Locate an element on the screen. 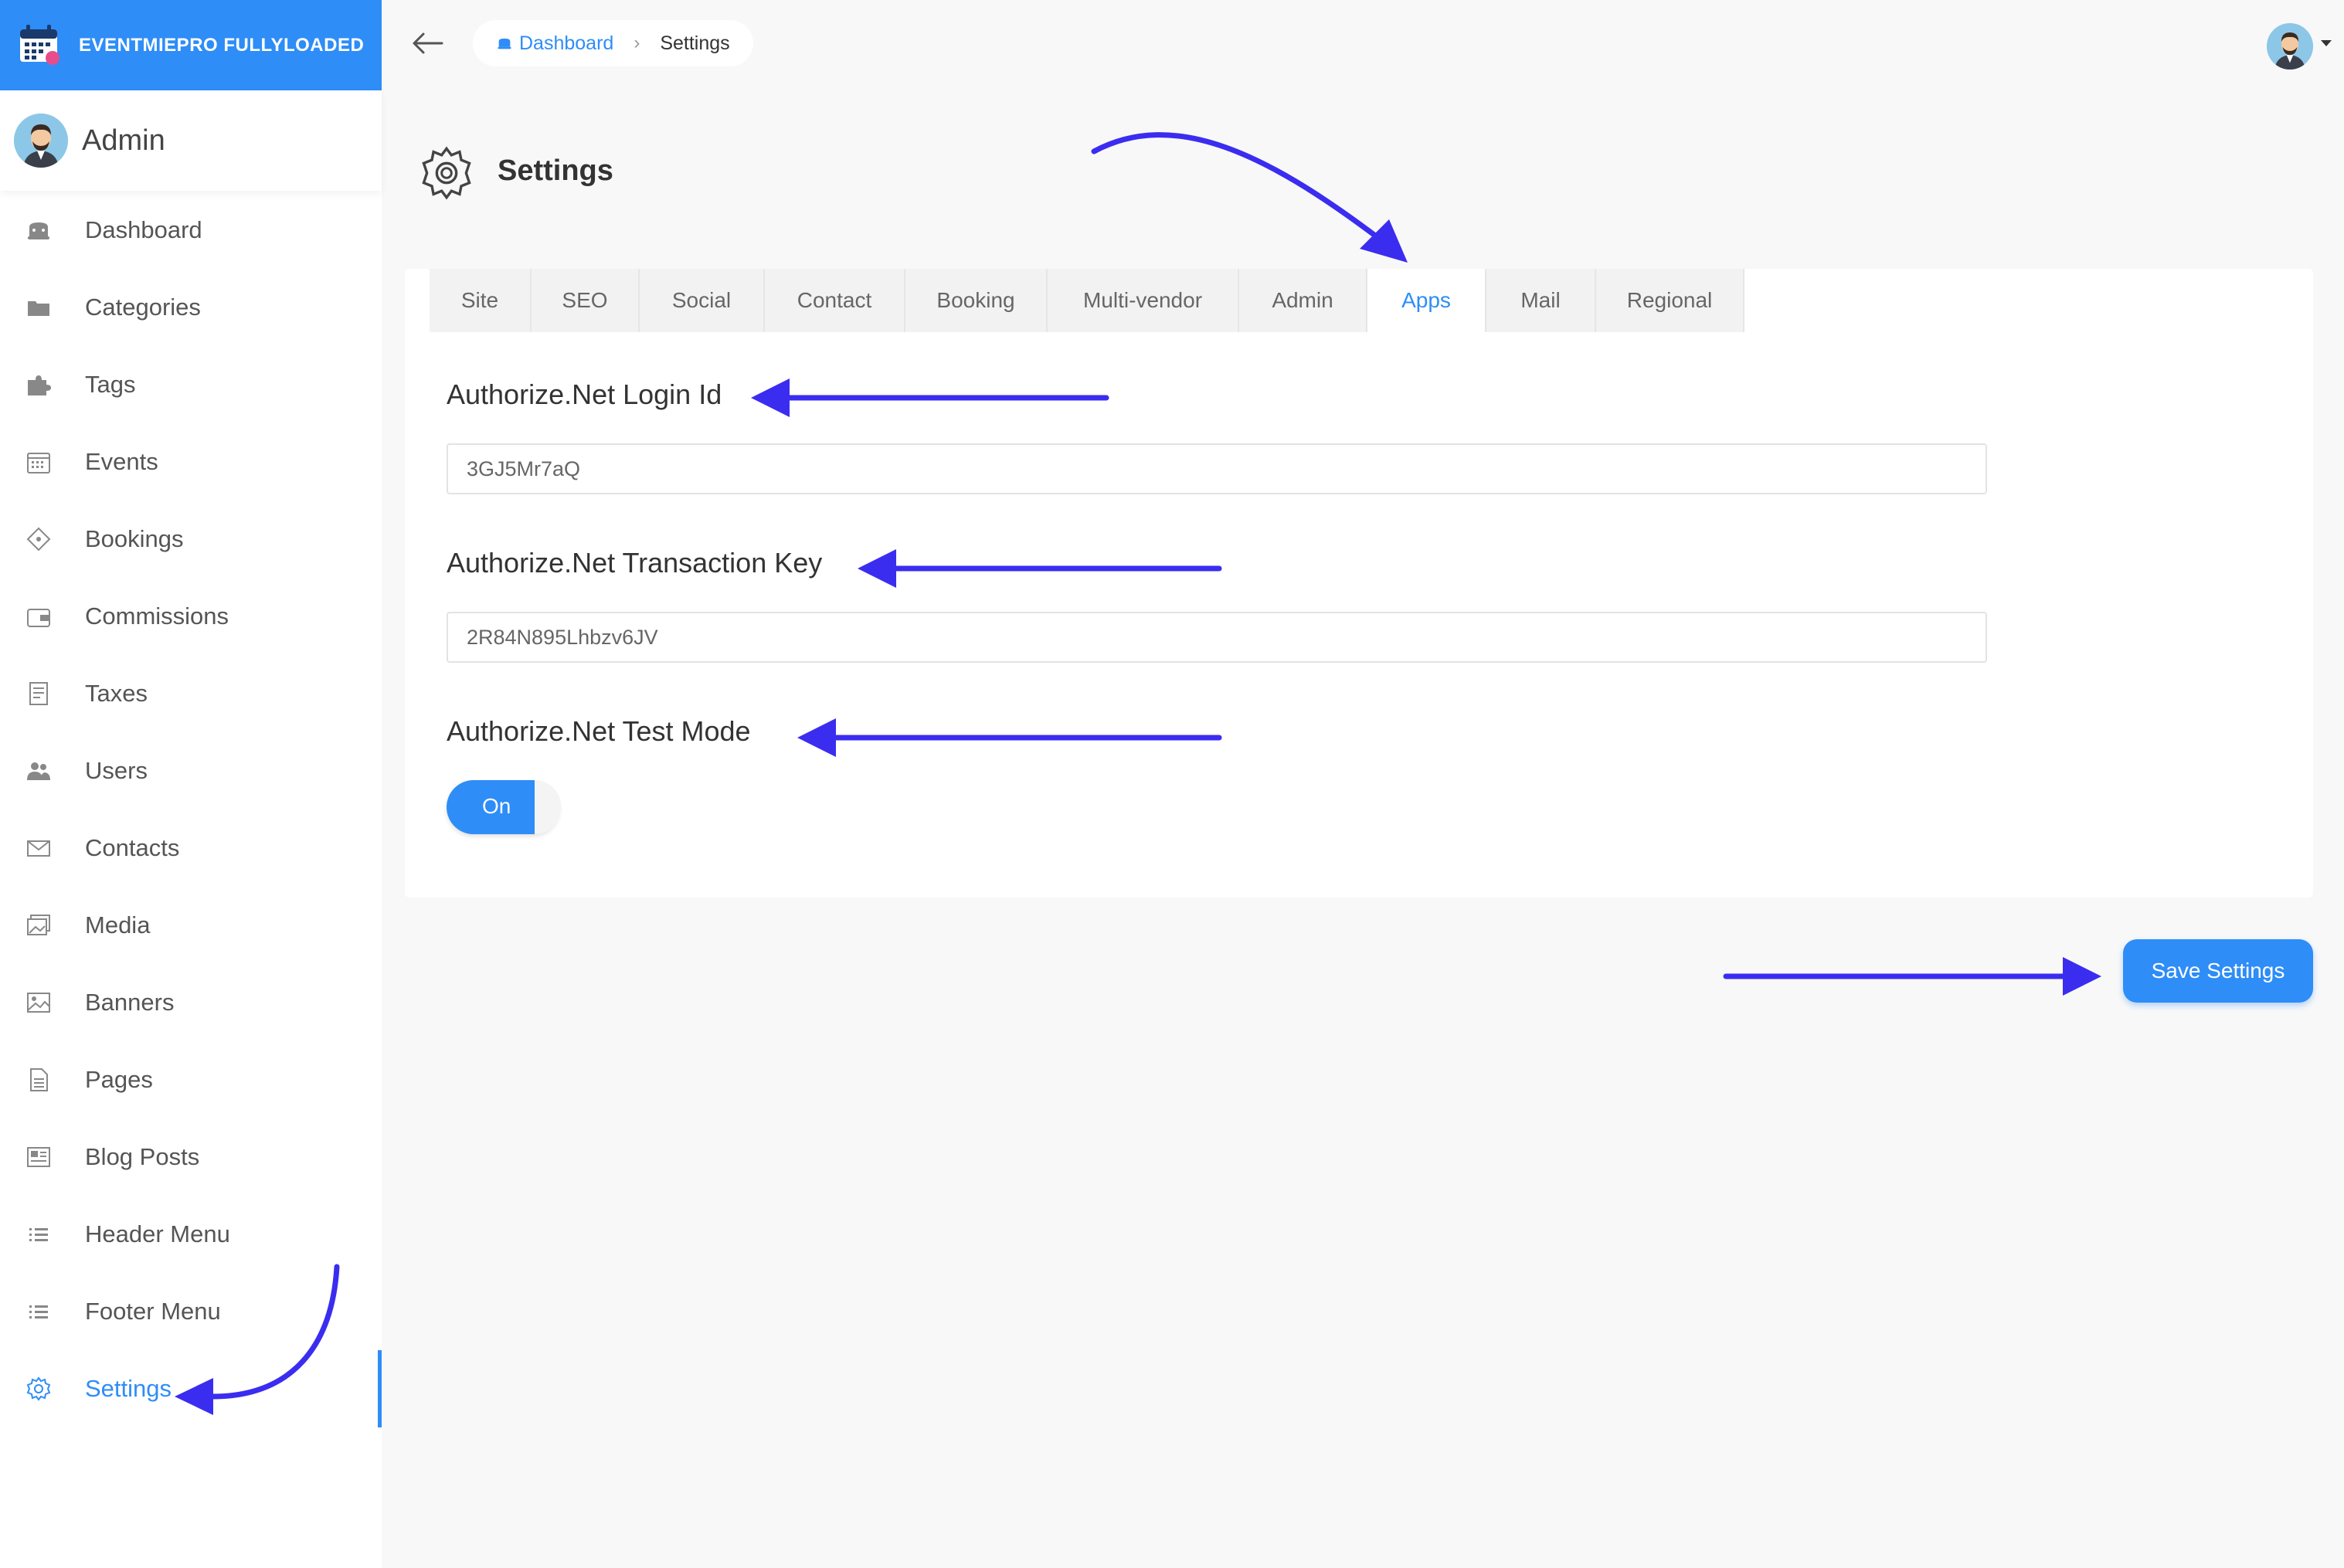 The image size is (2344, 1568). sidebar-item-settings: Settings is located at coordinates (191, 1389).